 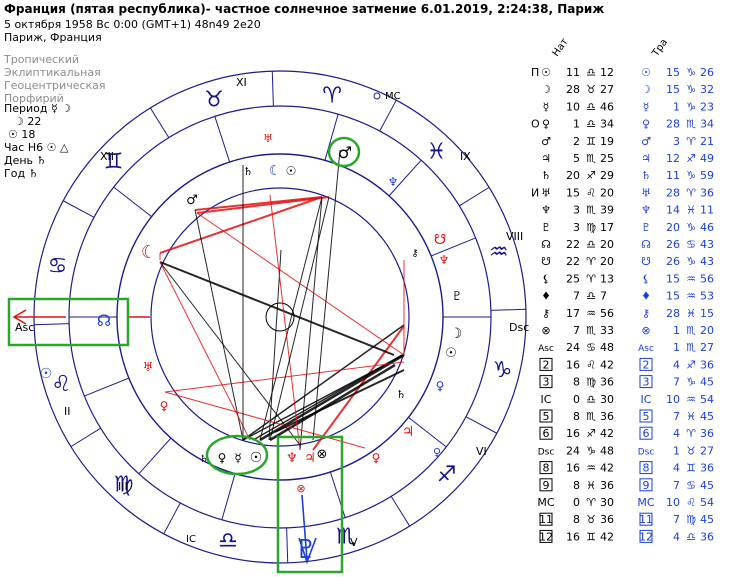 I want to click on natal-symbol: Asc, so click(x=546, y=349).